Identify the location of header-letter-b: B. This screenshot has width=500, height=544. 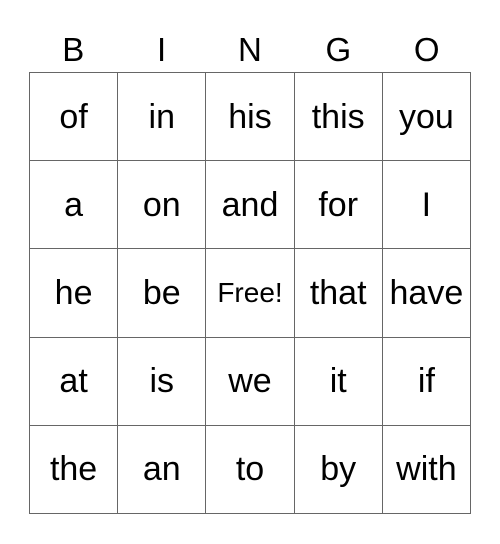
(73, 49).